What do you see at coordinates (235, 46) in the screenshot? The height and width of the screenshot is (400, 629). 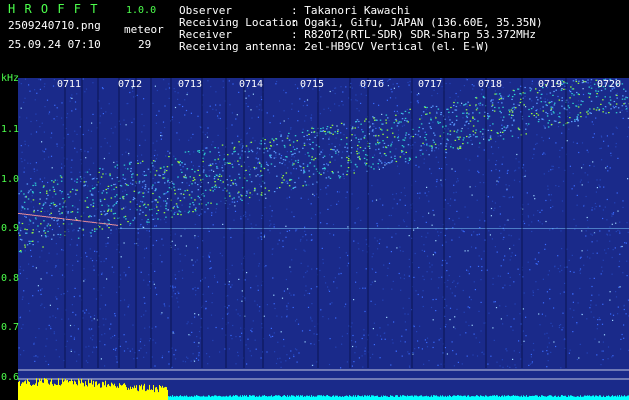 I see `info-label-antenna: Receiving antenna` at bounding box center [235, 46].